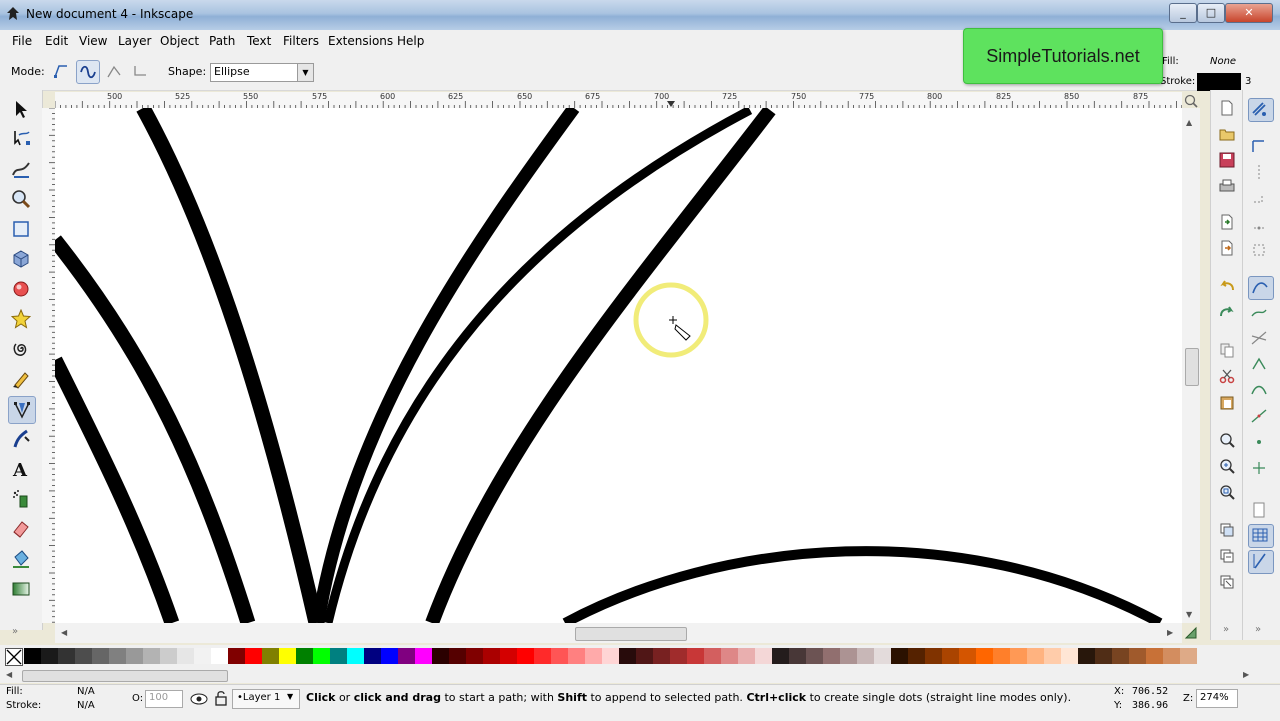 The width and height of the screenshot is (1280, 721). I want to click on gradient-tool, so click(21, 589).